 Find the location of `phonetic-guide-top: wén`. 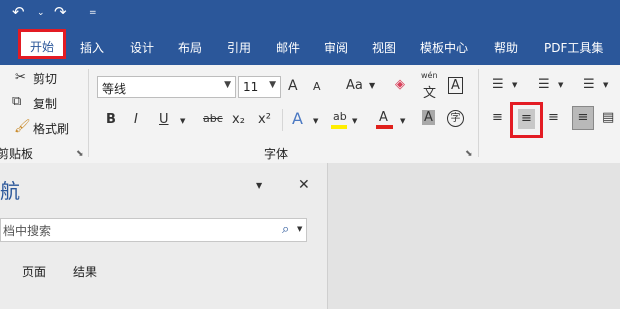

phonetic-guide-top: wén is located at coordinates (429, 75).